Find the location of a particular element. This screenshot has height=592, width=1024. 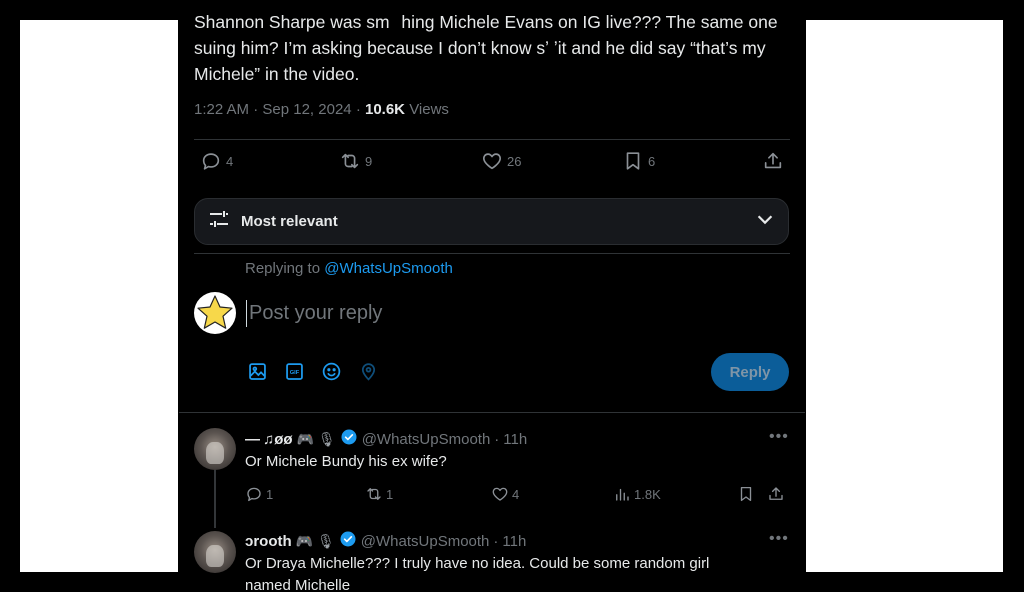

tweet-meta: 1:22 AM · Sep 12, 2024 · 10.6K Views is located at coordinates (321, 109).